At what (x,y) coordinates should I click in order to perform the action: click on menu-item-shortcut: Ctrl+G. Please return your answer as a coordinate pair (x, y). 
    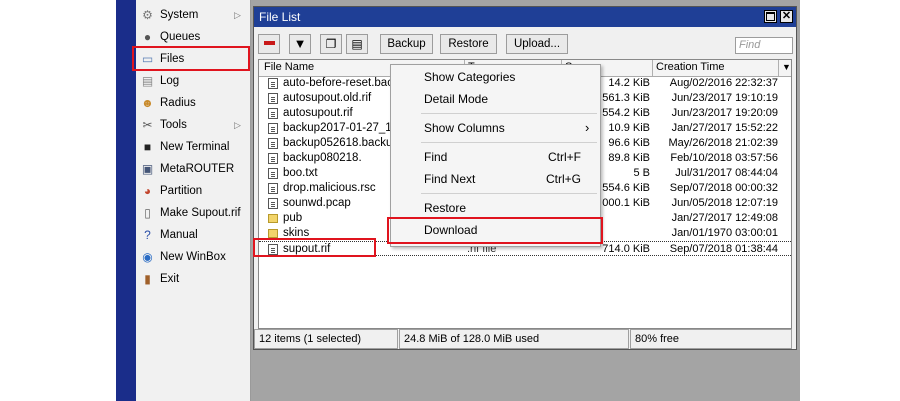
    Looking at the image, I should click on (564, 179).